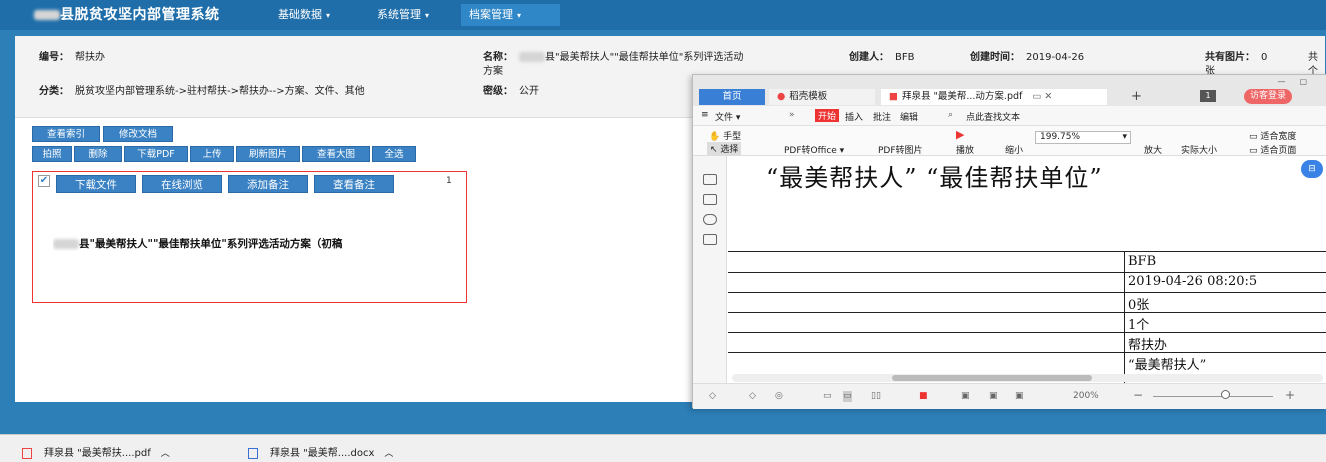  What do you see at coordinates (27, 453) in the screenshot?
I see `pdf-file-icon` at bounding box center [27, 453].